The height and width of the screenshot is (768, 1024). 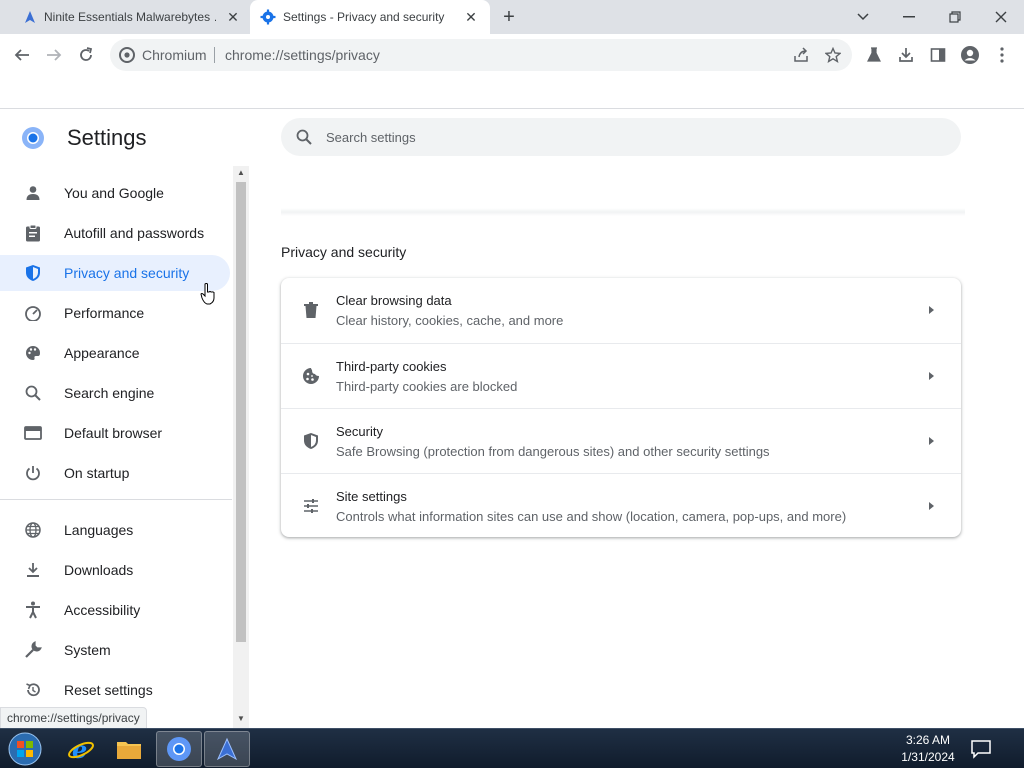 I want to click on internet-explorer-icon: e, so click(x=81, y=749).